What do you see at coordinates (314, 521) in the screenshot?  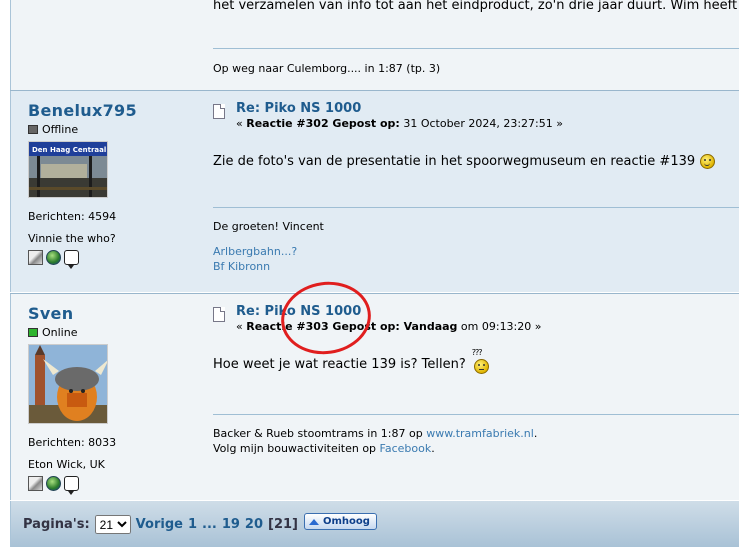 I see `arrow-up-icon` at bounding box center [314, 521].